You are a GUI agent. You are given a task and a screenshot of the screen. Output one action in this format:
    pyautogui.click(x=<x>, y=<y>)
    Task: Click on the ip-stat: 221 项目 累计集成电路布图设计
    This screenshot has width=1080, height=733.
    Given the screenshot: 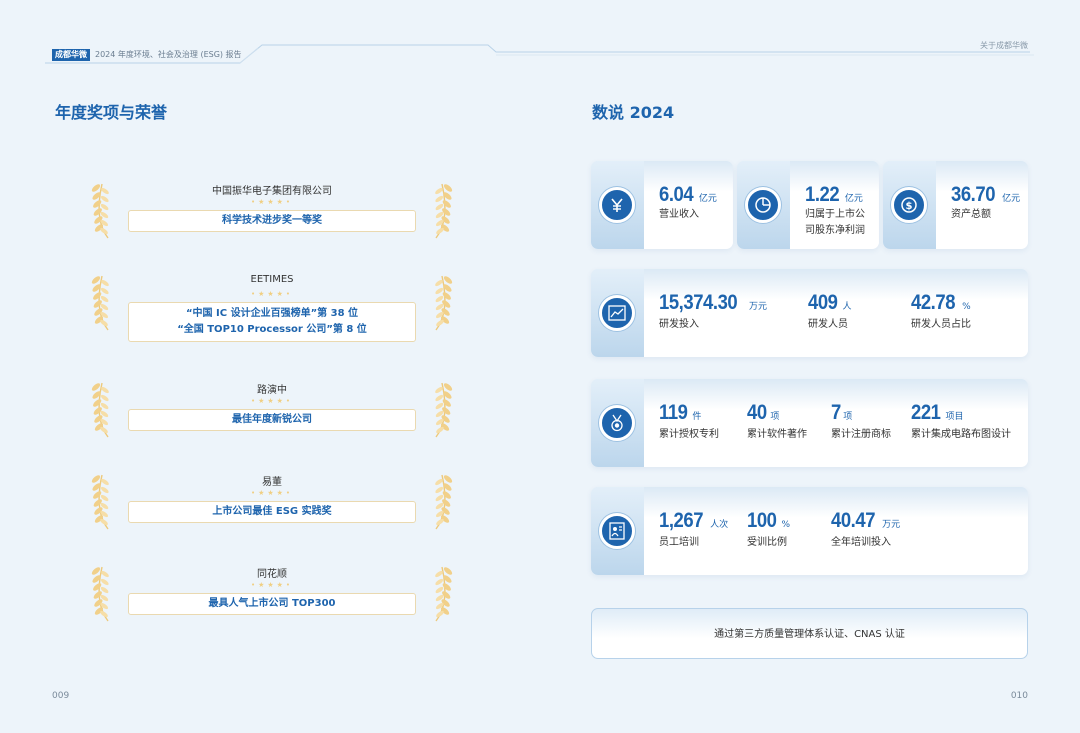 What is the action you would take?
    pyautogui.click(x=961, y=420)
    